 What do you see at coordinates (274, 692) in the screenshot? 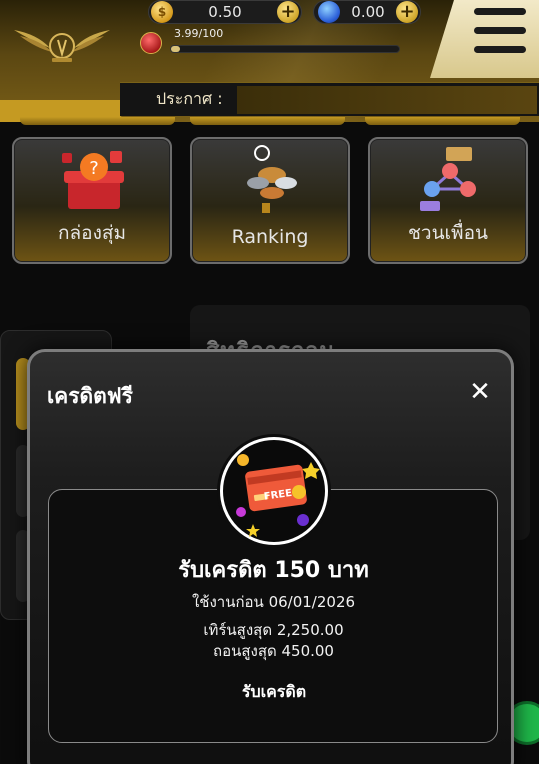
I see `claim-credit-button: รับเครดิต` at bounding box center [274, 692].